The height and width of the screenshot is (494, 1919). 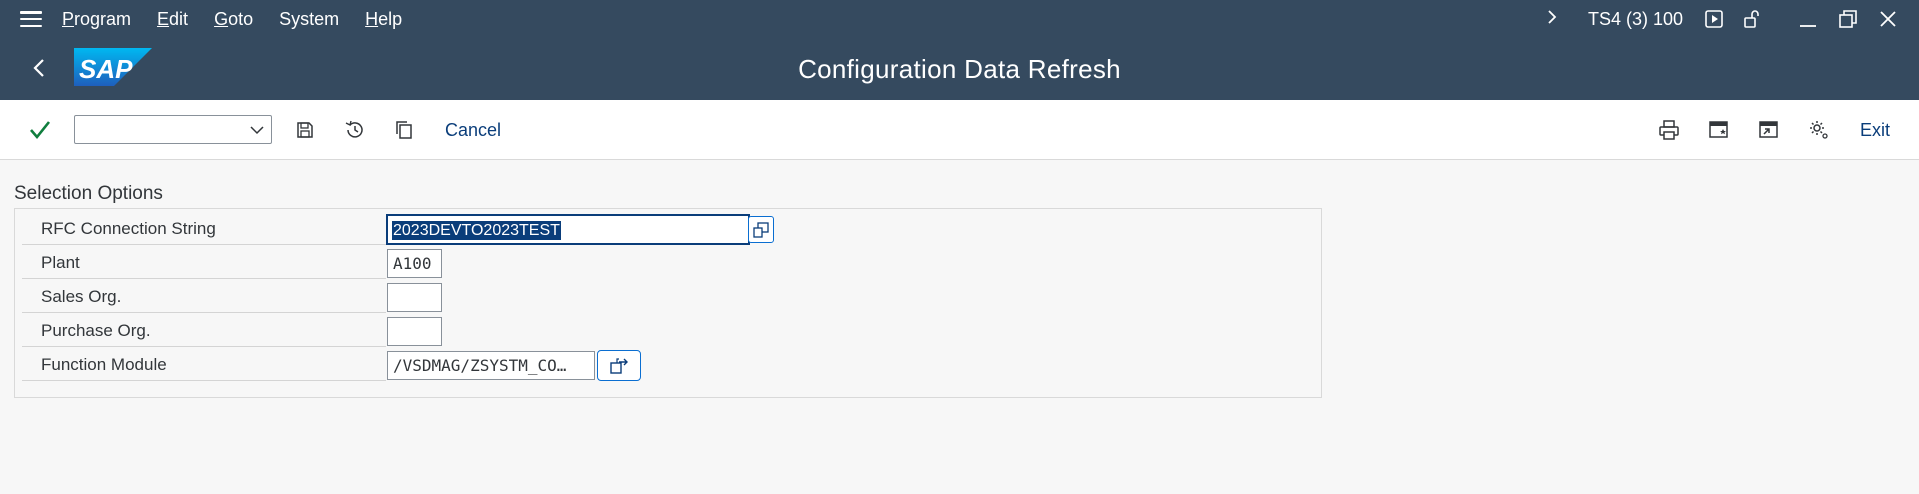 I want to click on row-plant: Plant, so click(x=204, y=262).